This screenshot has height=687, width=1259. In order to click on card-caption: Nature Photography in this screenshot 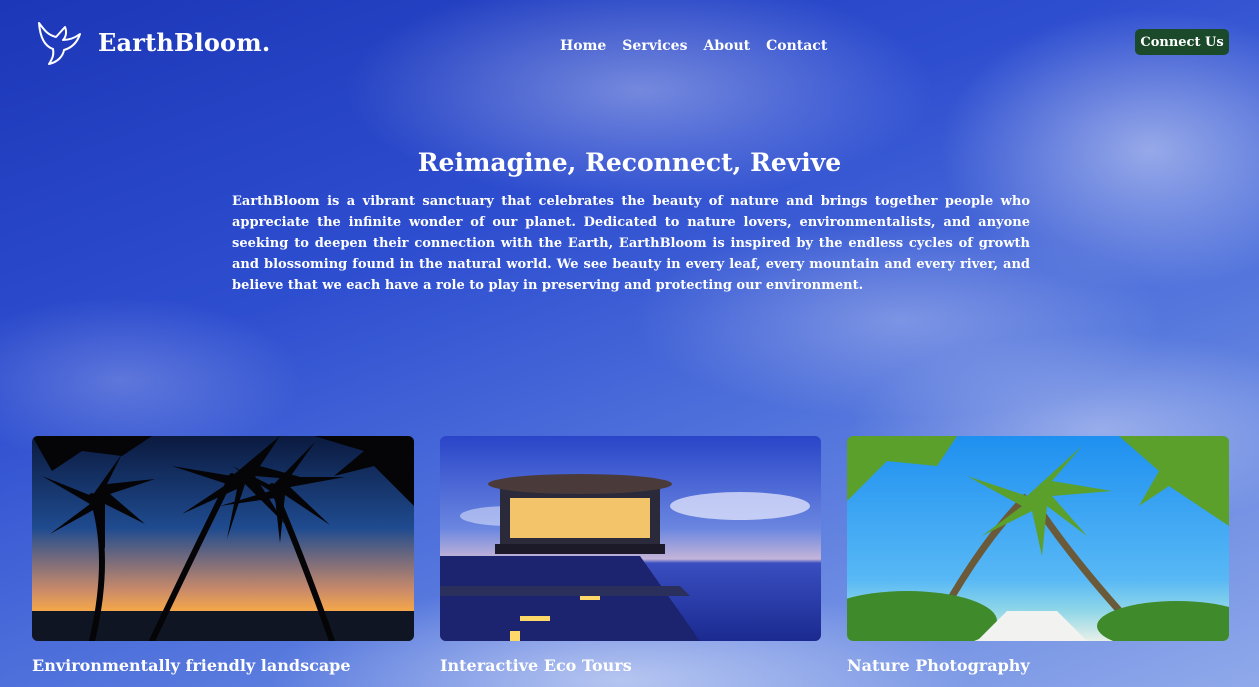, I will do `click(938, 665)`.